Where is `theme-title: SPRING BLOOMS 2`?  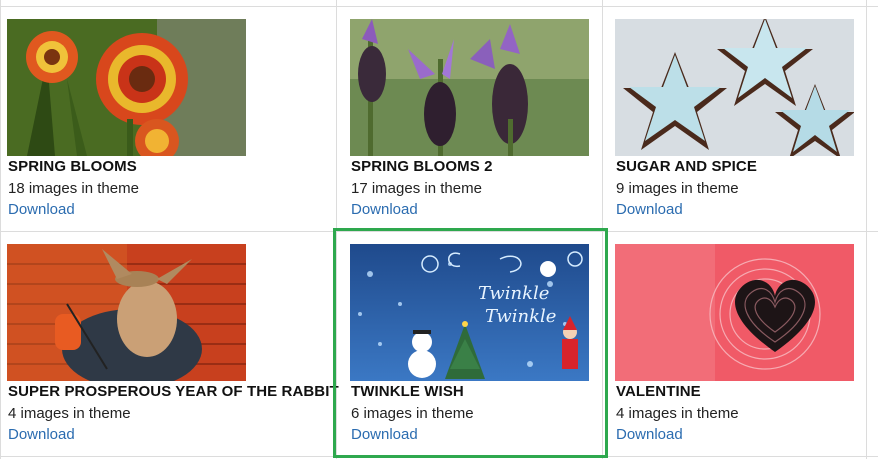 theme-title: SPRING BLOOMS 2 is located at coordinates (422, 166).